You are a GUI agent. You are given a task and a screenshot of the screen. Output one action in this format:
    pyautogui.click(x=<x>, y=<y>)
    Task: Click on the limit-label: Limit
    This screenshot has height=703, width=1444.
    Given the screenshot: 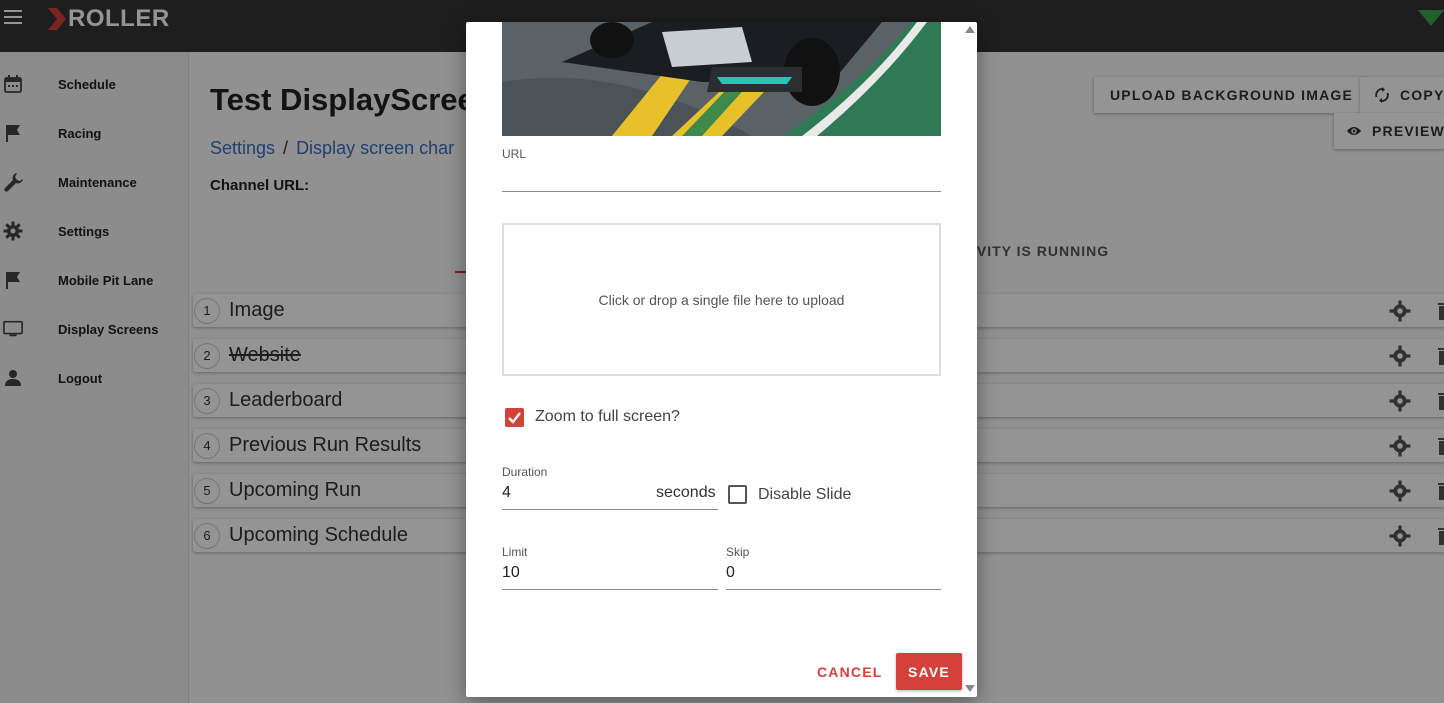 What is the action you would take?
    pyautogui.click(x=515, y=552)
    